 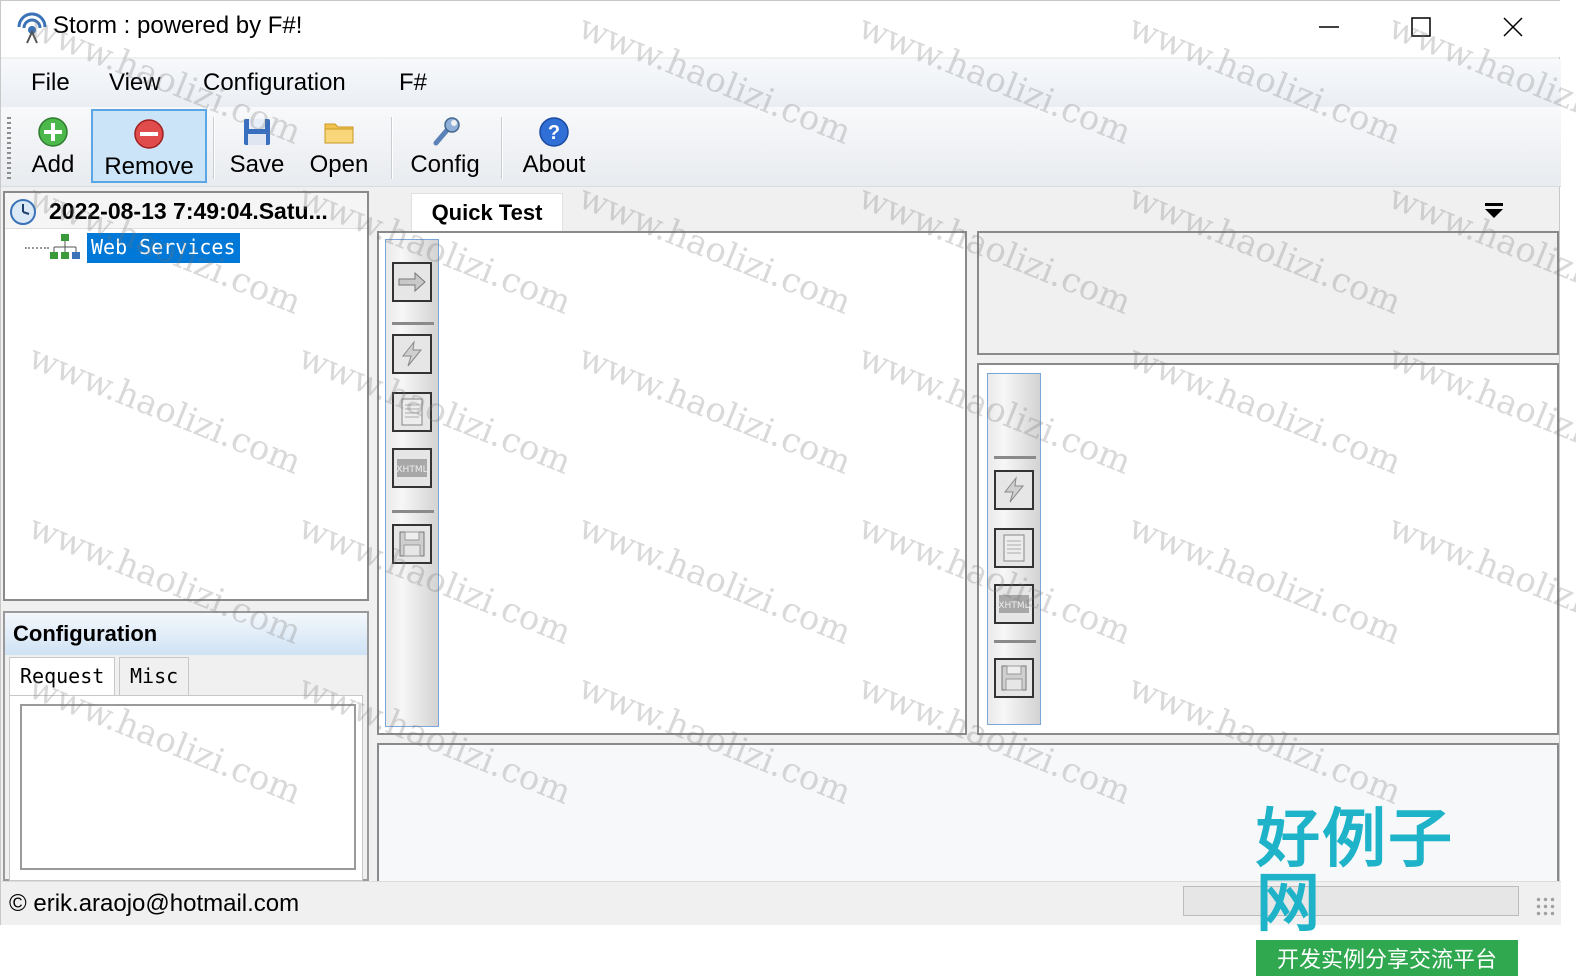 I want to click on request-toolstrip: XHTML, so click(x=412, y=483).